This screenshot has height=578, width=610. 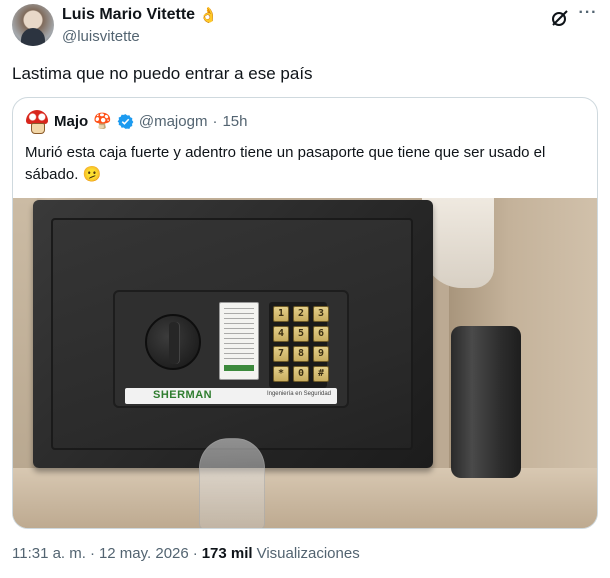 I want to click on quoted-tweet-header: Majo 🍄 @majogm · 15h, so click(x=136, y=121).